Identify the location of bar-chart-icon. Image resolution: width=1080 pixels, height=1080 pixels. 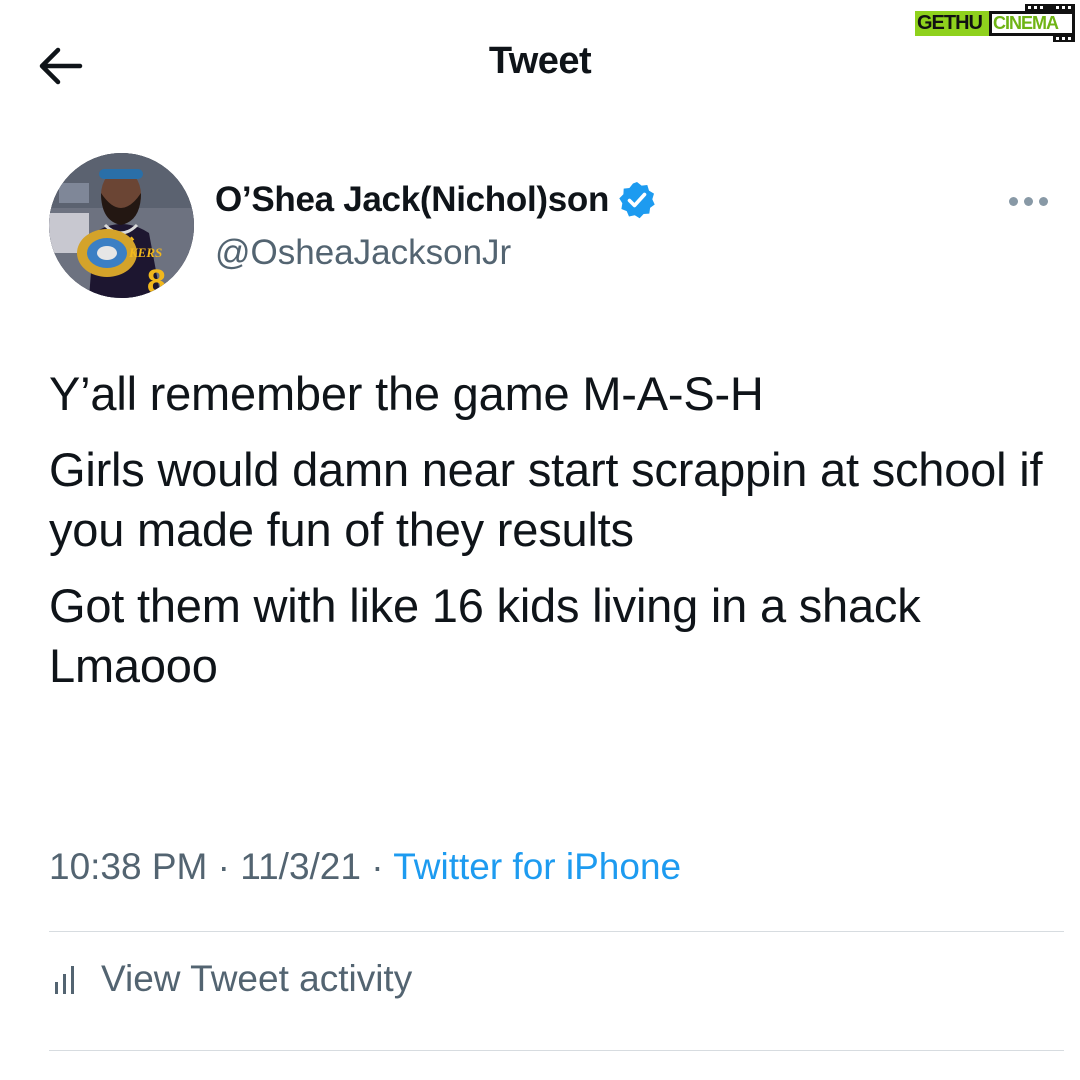
(64, 980).